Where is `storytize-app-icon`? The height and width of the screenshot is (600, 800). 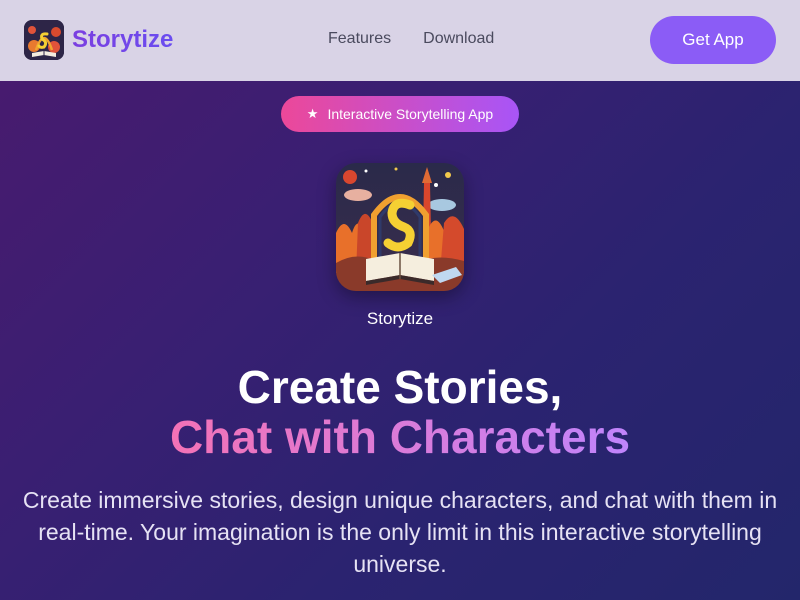 storytize-app-icon is located at coordinates (400, 227).